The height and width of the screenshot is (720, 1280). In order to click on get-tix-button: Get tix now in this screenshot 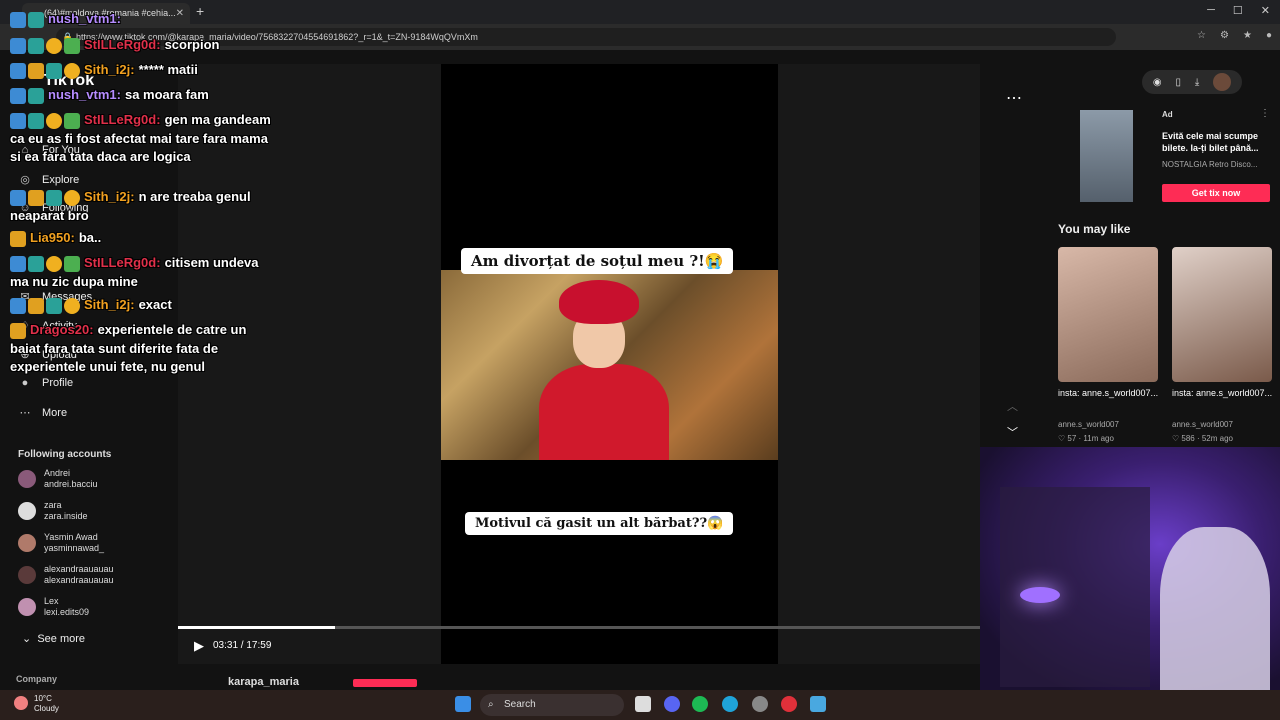, I will do `click(1216, 193)`.